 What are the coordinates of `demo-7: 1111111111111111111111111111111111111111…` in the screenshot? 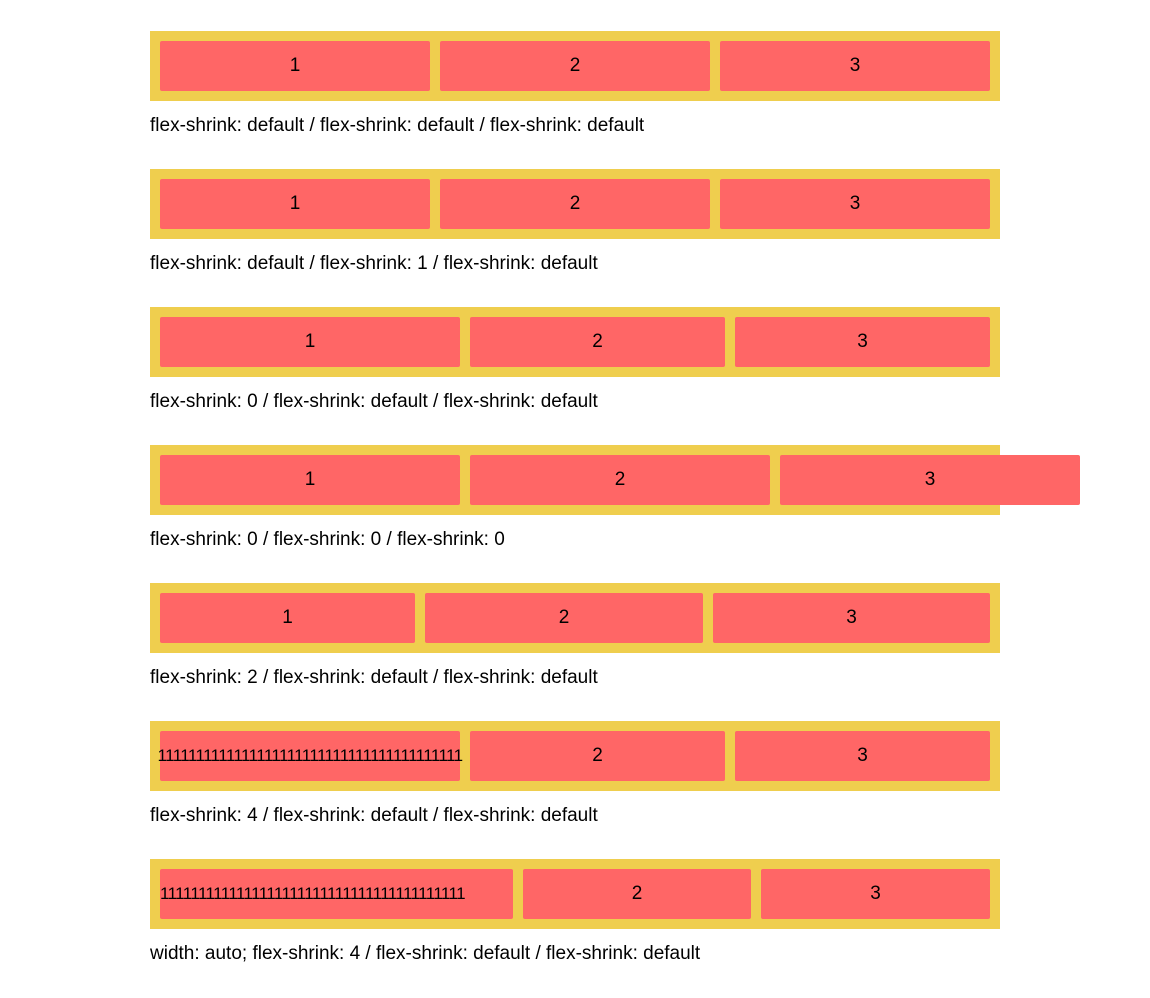 It's located at (575, 911).